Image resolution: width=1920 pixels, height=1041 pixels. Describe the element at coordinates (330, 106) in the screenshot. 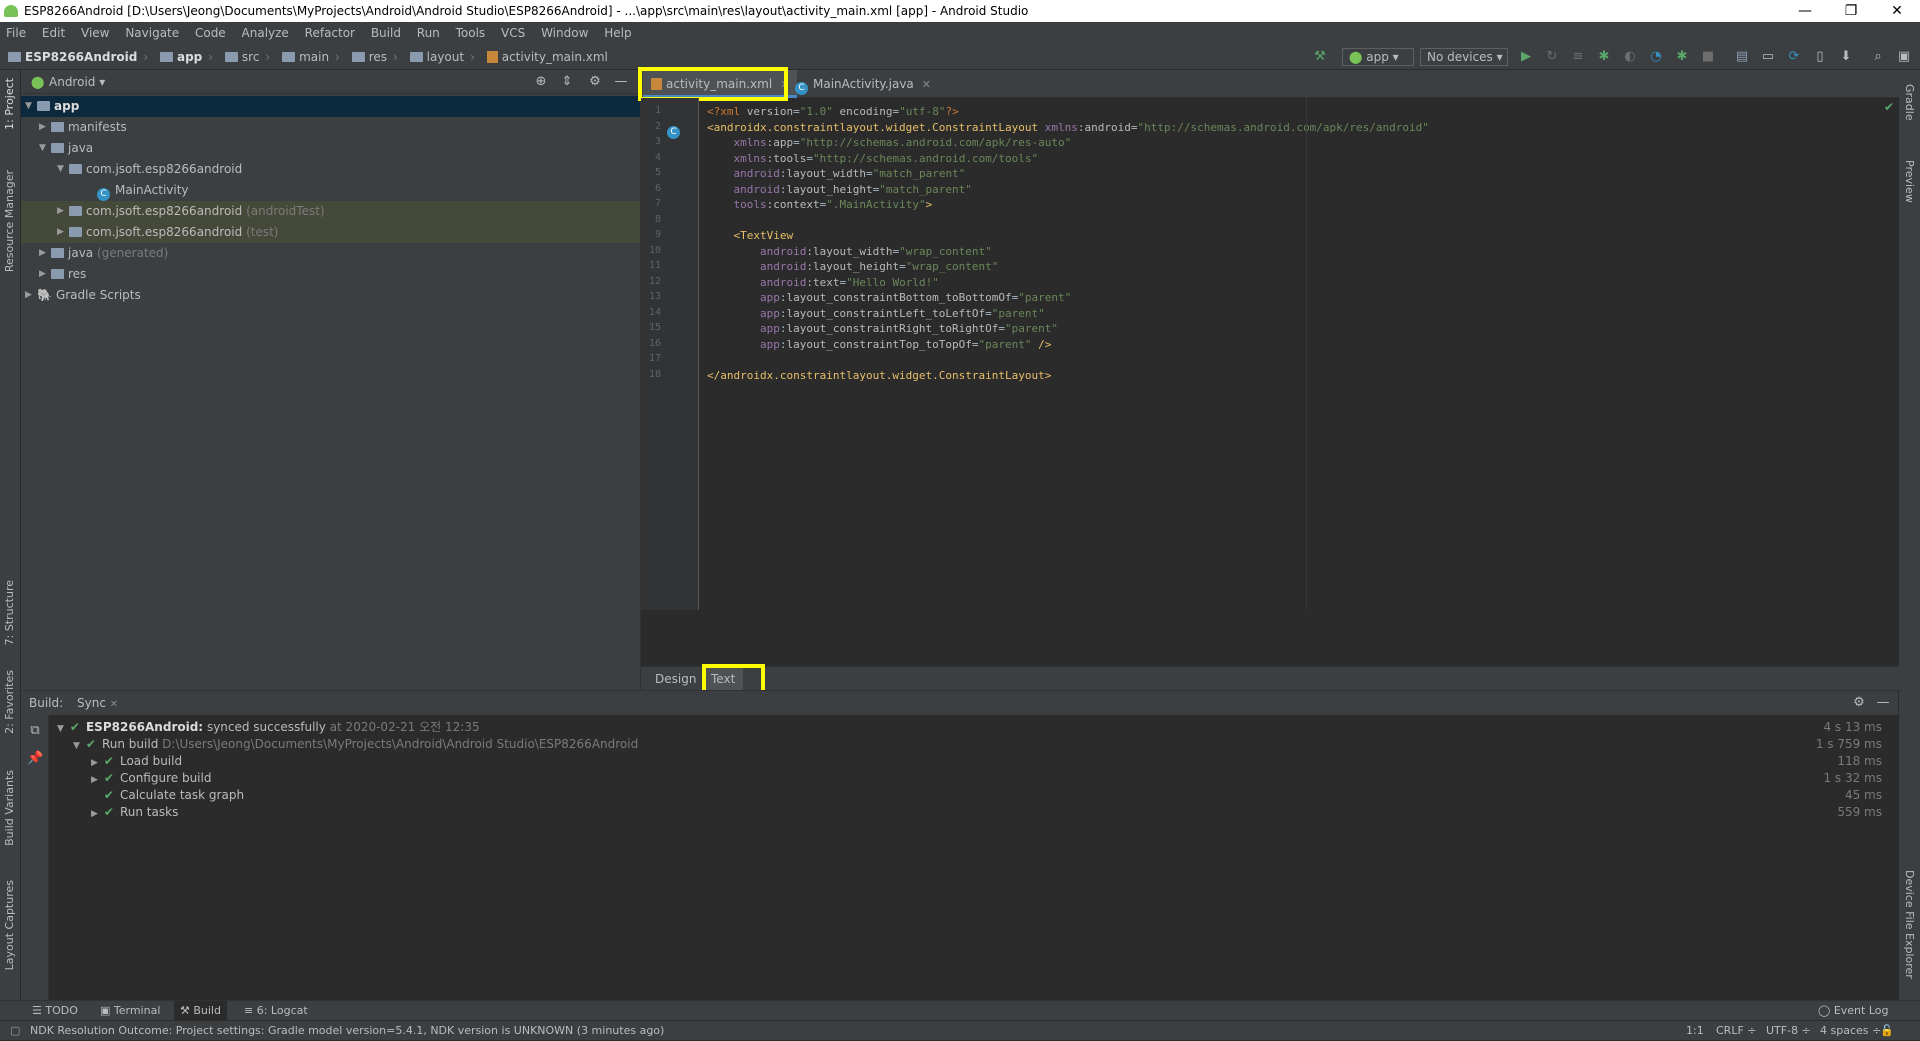

I see `tree-item-app: ▼ app` at that location.